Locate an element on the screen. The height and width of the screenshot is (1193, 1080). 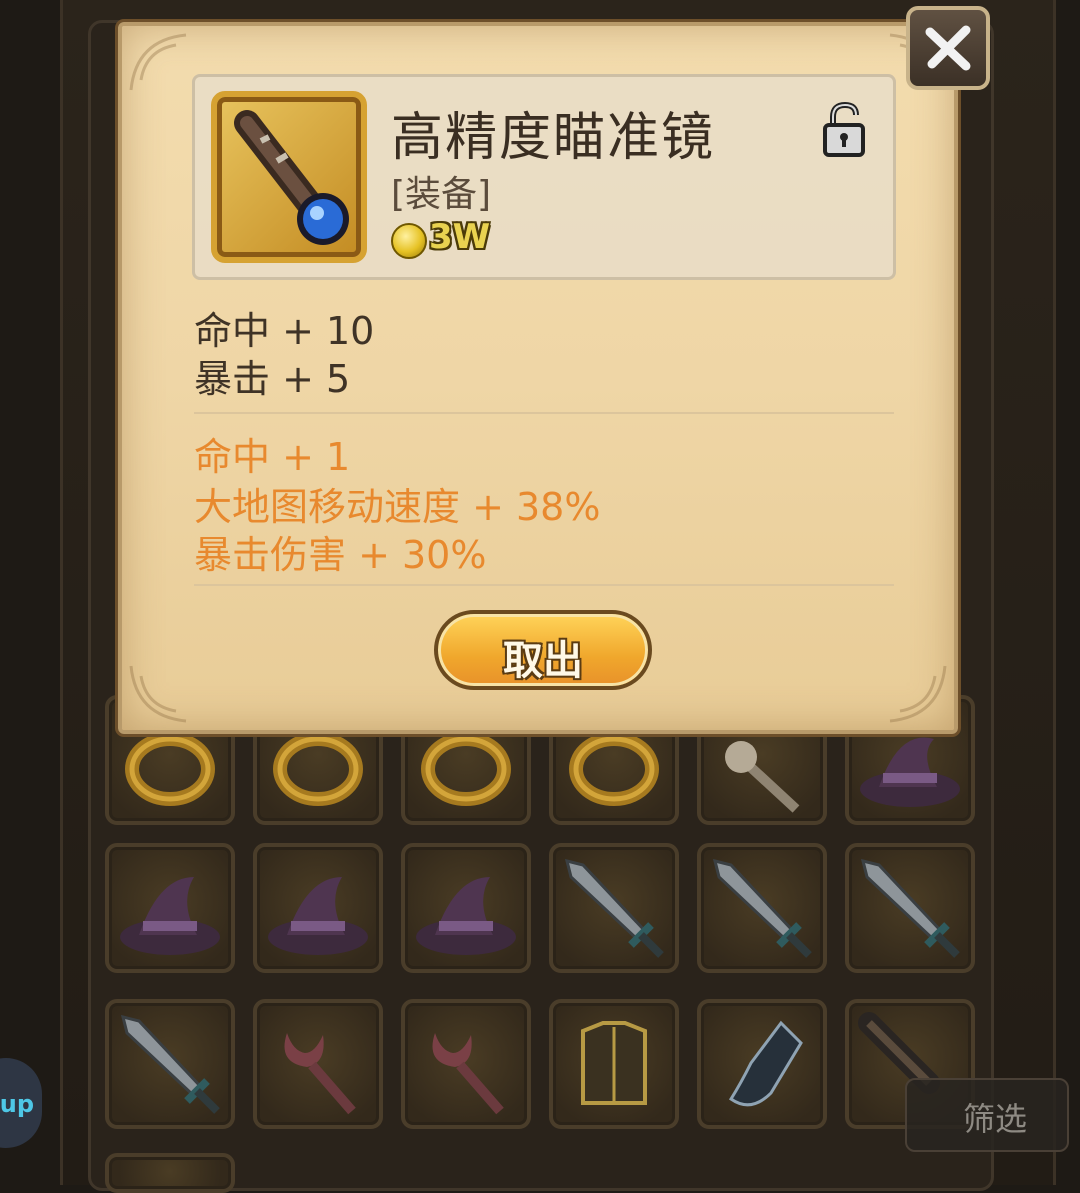
side-bubble-label: up is located at coordinates (17, 1104).